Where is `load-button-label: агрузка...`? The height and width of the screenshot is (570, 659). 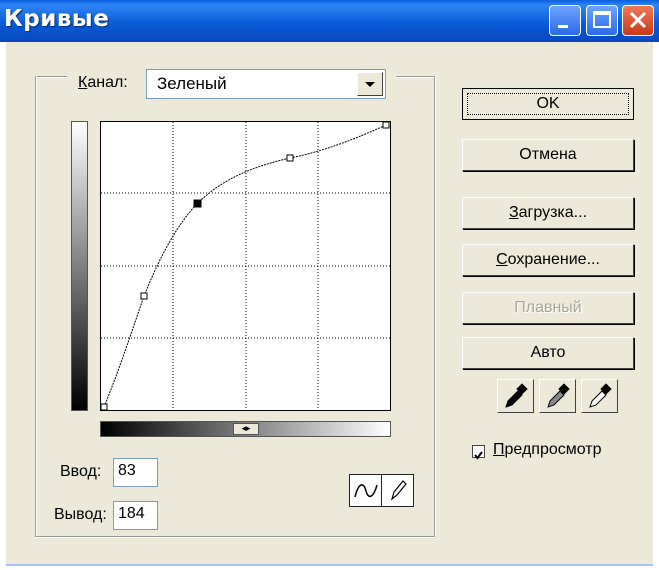
load-button-label: агрузка... is located at coordinates (553, 212).